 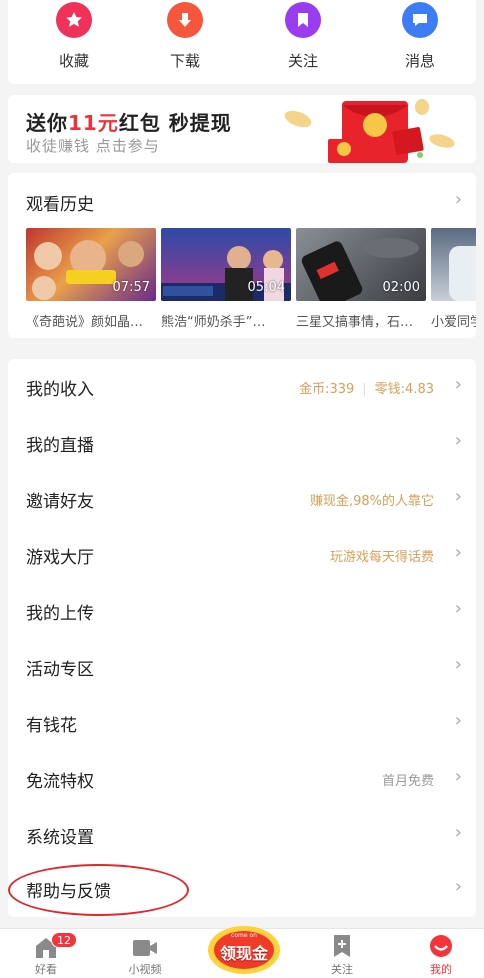 I want to click on tab-label: 关注, so click(x=342, y=969).